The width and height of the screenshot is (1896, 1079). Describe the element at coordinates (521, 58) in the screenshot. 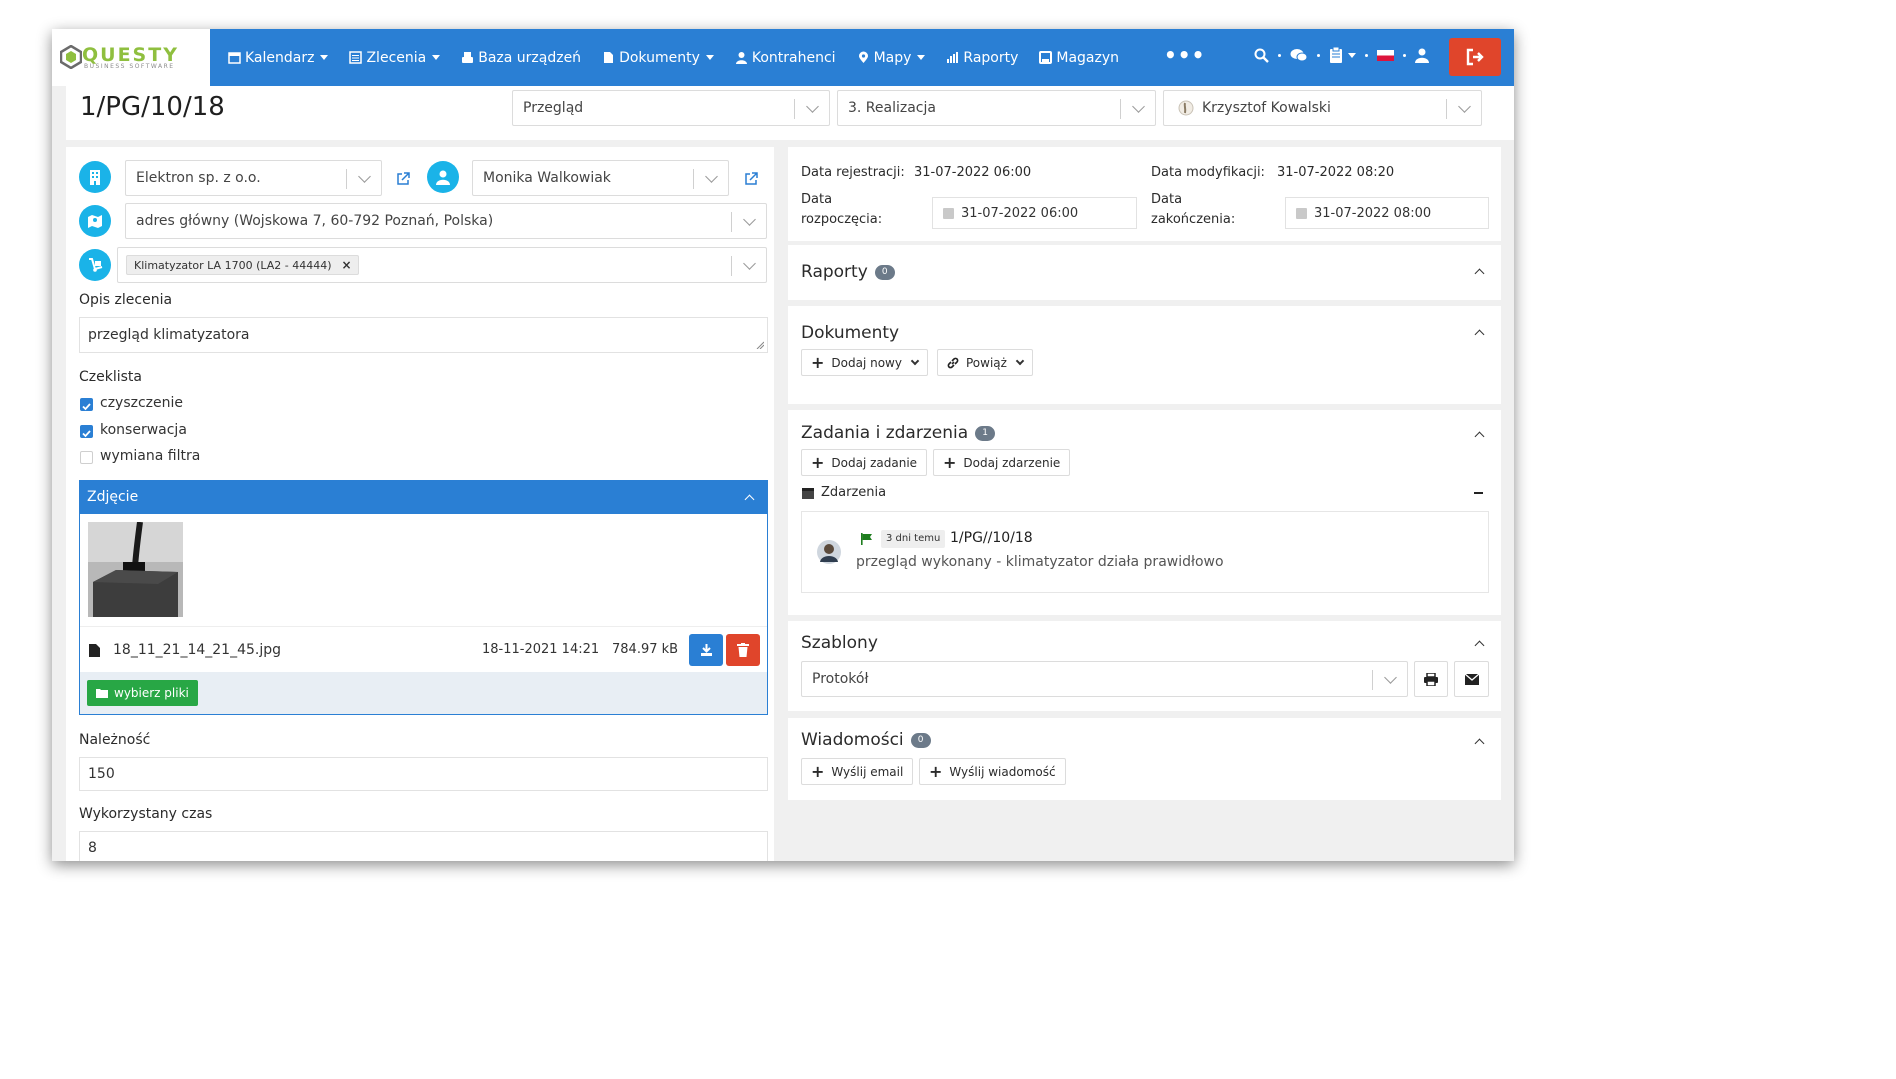

I see `nav-baza-urzadzen: Baza urządzeń` at that location.